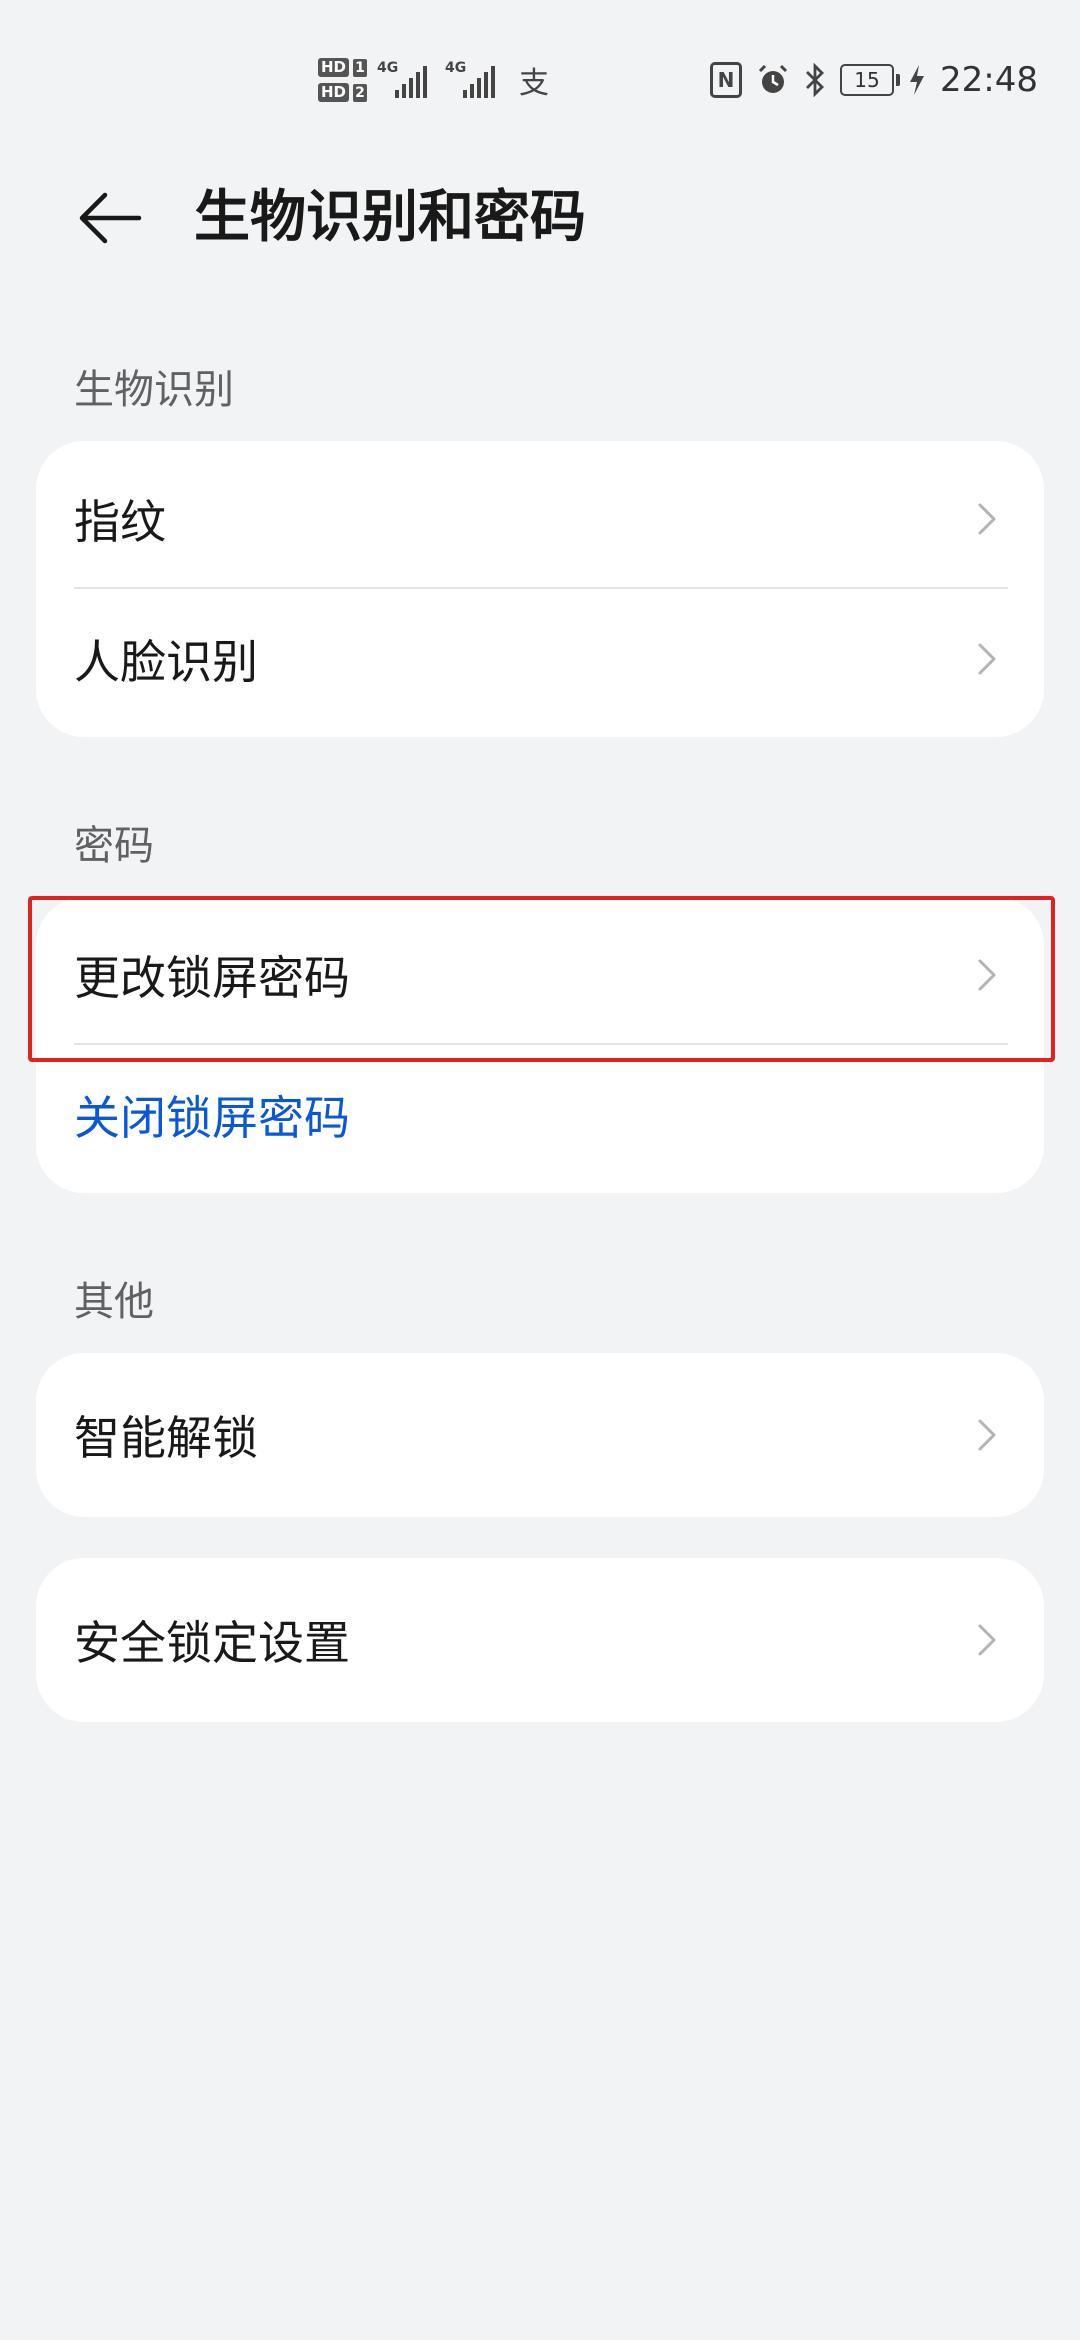 The image size is (1080, 2340). What do you see at coordinates (726, 80) in the screenshot?
I see `nfc-icon: N` at bounding box center [726, 80].